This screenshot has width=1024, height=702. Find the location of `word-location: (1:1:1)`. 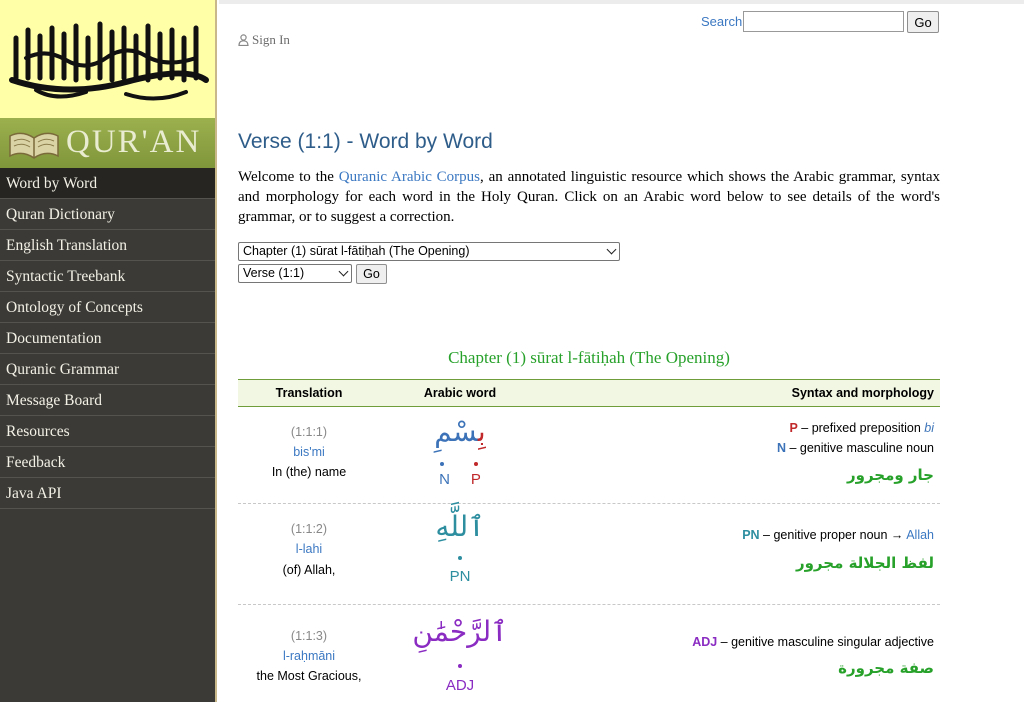

word-location: (1:1:1) is located at coordinates (309, 432).